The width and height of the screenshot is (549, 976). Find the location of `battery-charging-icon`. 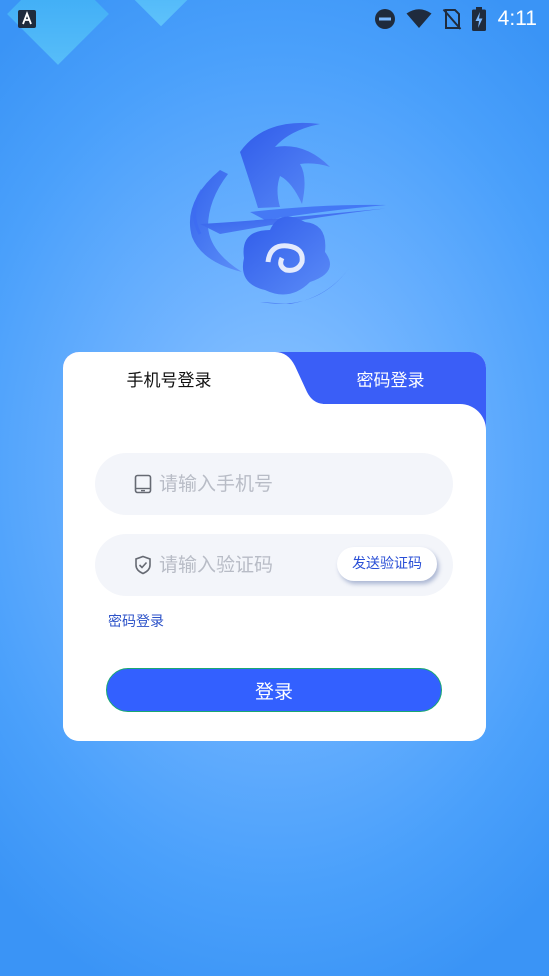

battery-charging-icon is located at coordinates (478, 19).